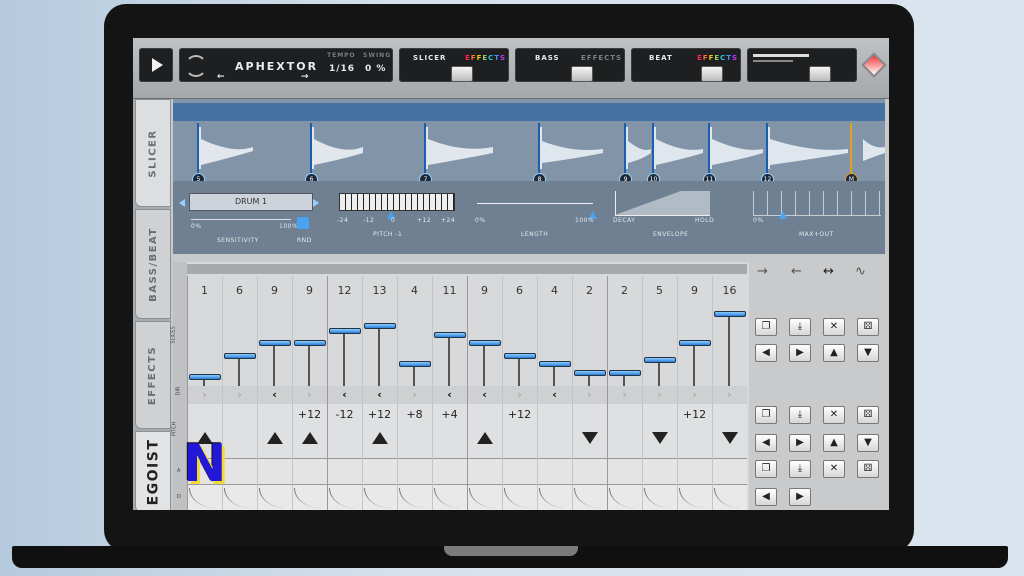 This screenshot has height=576, width=1024. I want to click on brand-diamond-icon, so click(874, 65).